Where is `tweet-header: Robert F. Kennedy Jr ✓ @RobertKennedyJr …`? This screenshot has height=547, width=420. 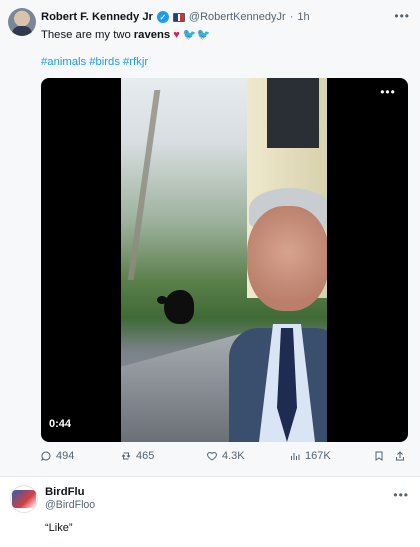
tweet-header: Robert F. Kennedy Jr ✓ @RobertKennedyJr … is located at coordinates (175, 17).